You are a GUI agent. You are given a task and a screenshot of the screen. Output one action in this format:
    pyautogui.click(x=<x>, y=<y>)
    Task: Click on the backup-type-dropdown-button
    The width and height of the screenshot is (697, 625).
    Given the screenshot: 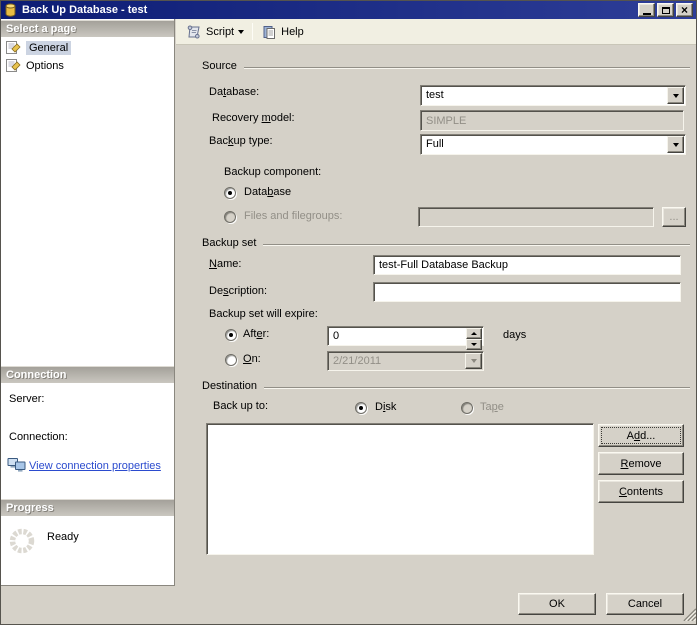 What is the action you would take?
    pyautogui.click(x=675, y=144)
    